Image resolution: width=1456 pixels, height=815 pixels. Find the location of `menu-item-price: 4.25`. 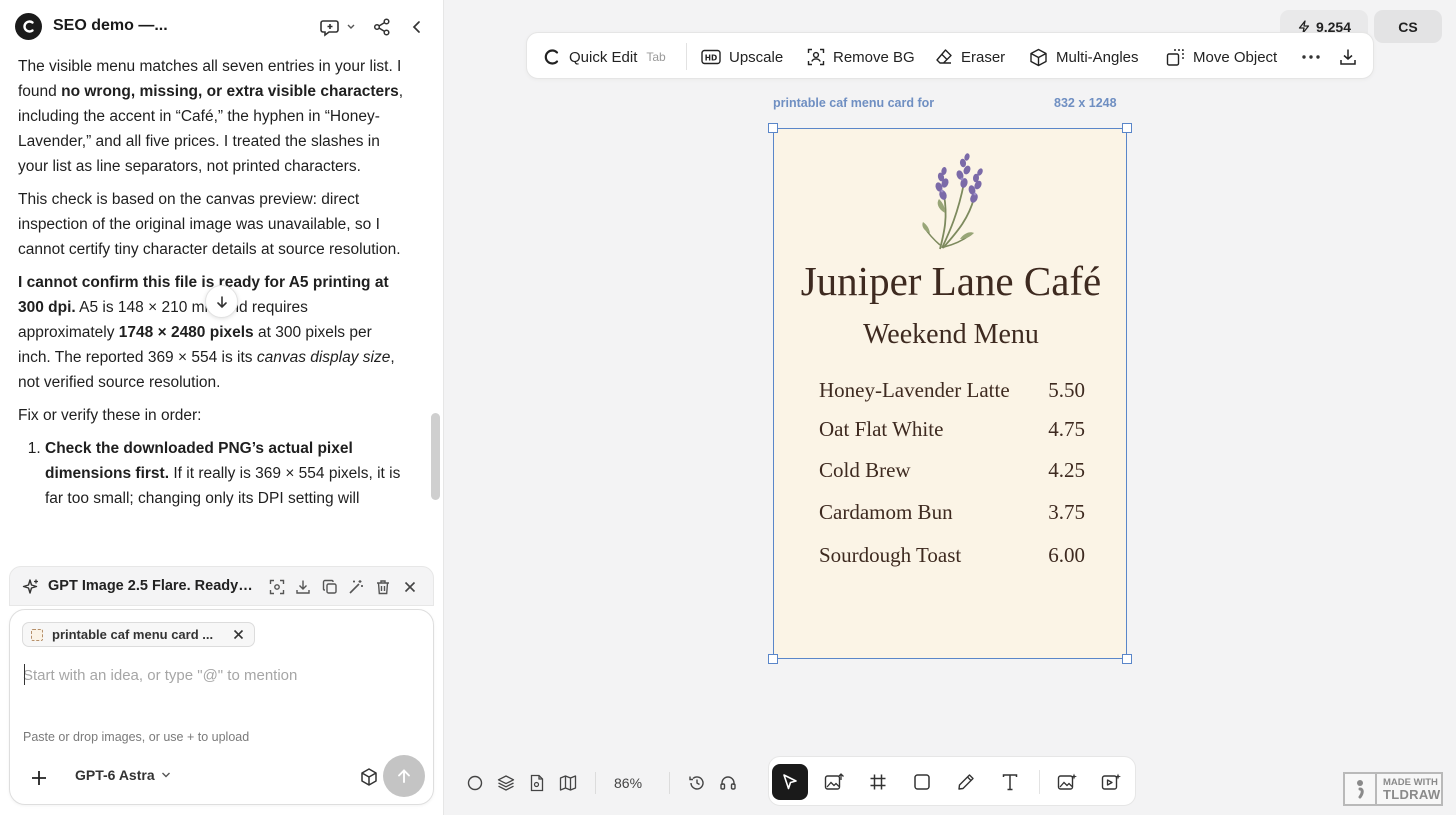

menu-item-price: 4.25 is located at coordinates (1066, 470).